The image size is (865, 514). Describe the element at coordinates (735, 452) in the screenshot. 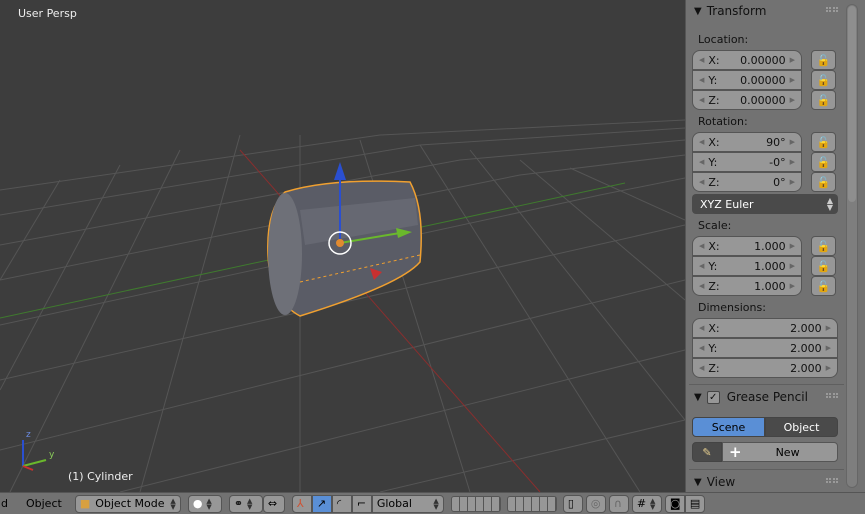

I see `plus-icon: +` at that location.